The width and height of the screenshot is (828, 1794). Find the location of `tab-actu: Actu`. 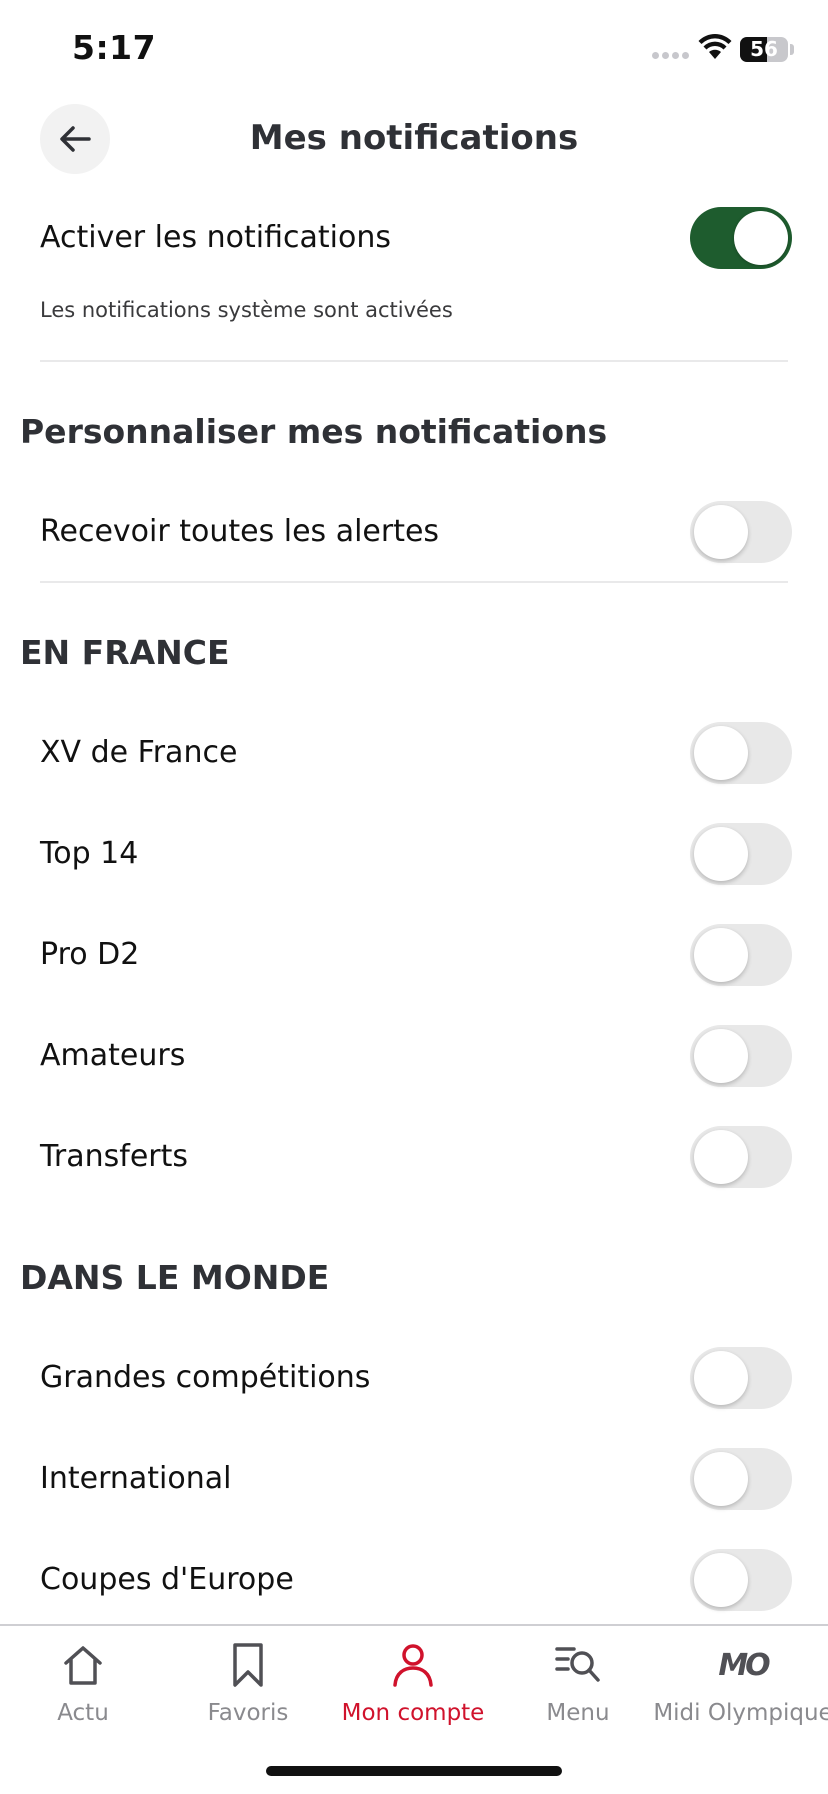

tab-actu: Actu is located at coordinates (83, 1683).